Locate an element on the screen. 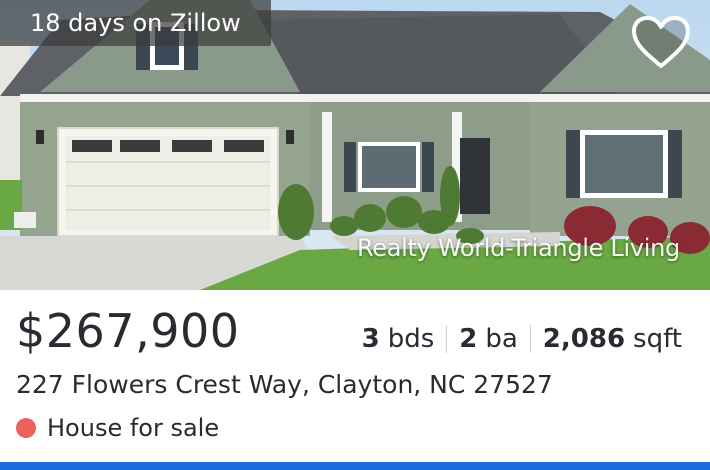 The height and width of the screenshot is (470, 710). status-dot-icon is located at coordinates (26, 428).